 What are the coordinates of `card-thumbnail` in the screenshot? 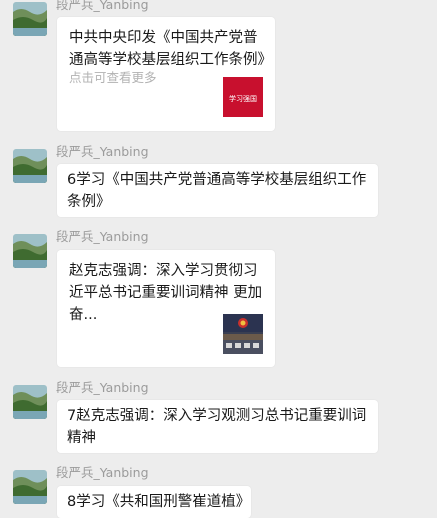 It's located at (243, 334).